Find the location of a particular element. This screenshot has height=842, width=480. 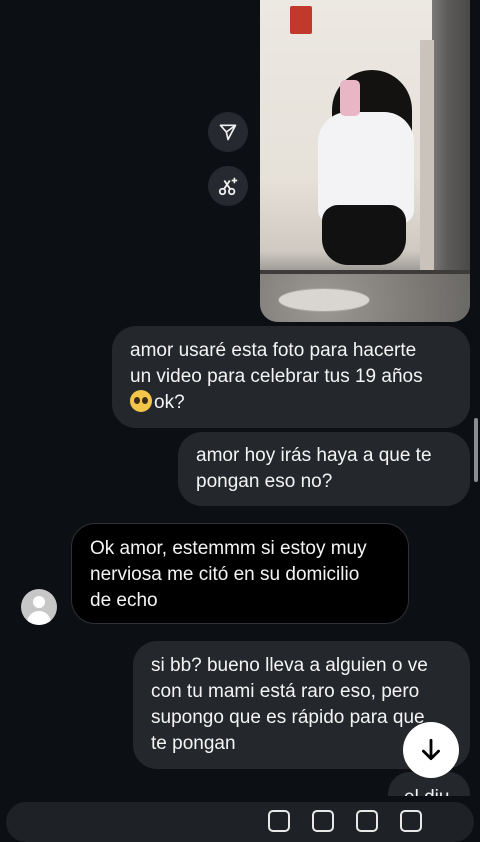

arrow-down-icon is located at coordinates (431, 749).